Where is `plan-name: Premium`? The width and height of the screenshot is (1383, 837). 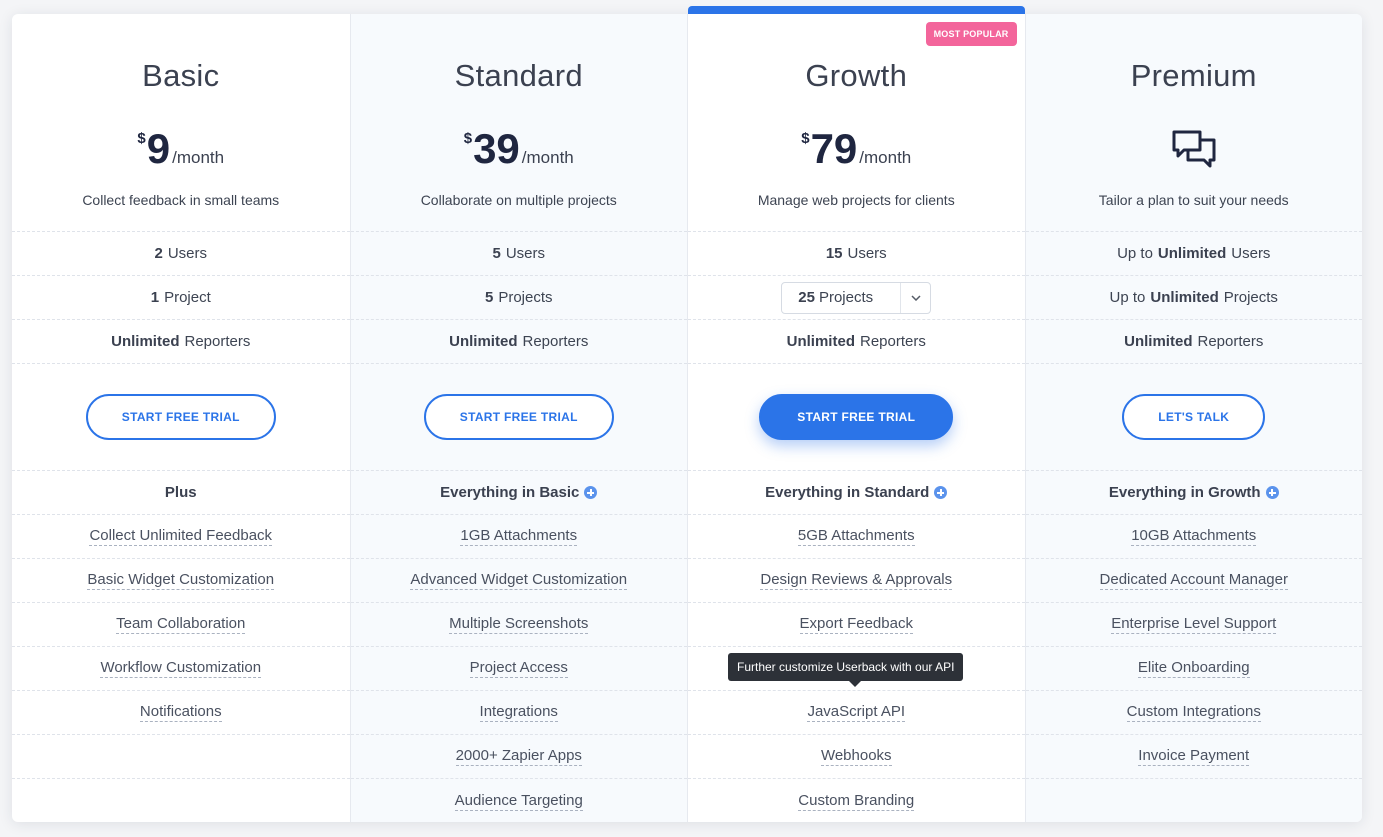 plan-name: Premium is located at coordinates (1193, 75).